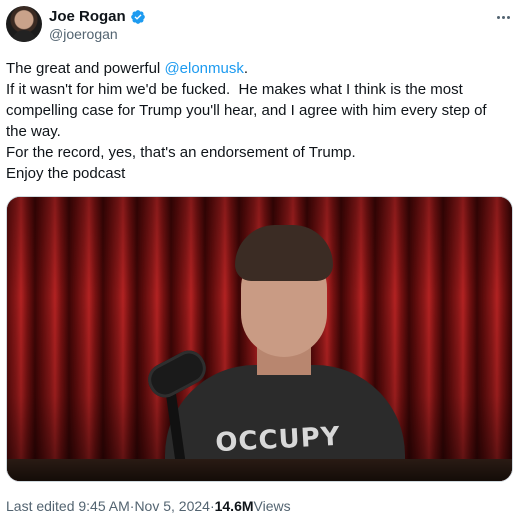 The height and width of the screenshot is (519, 518). I want to click on post-date: Nov 5, 2024, so click(172, 506).